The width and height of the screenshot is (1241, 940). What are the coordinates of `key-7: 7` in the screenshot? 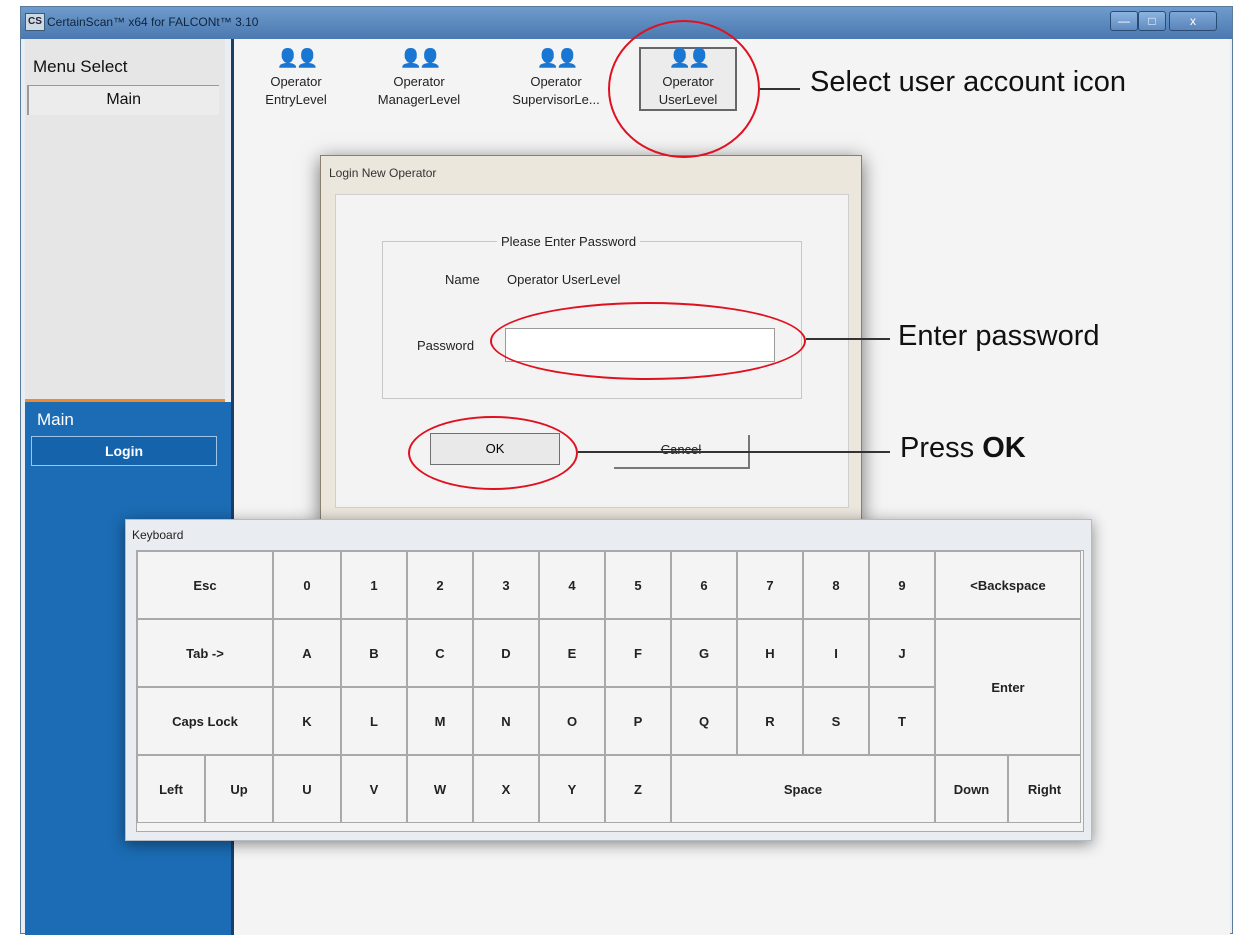 It's located at (770, 585).